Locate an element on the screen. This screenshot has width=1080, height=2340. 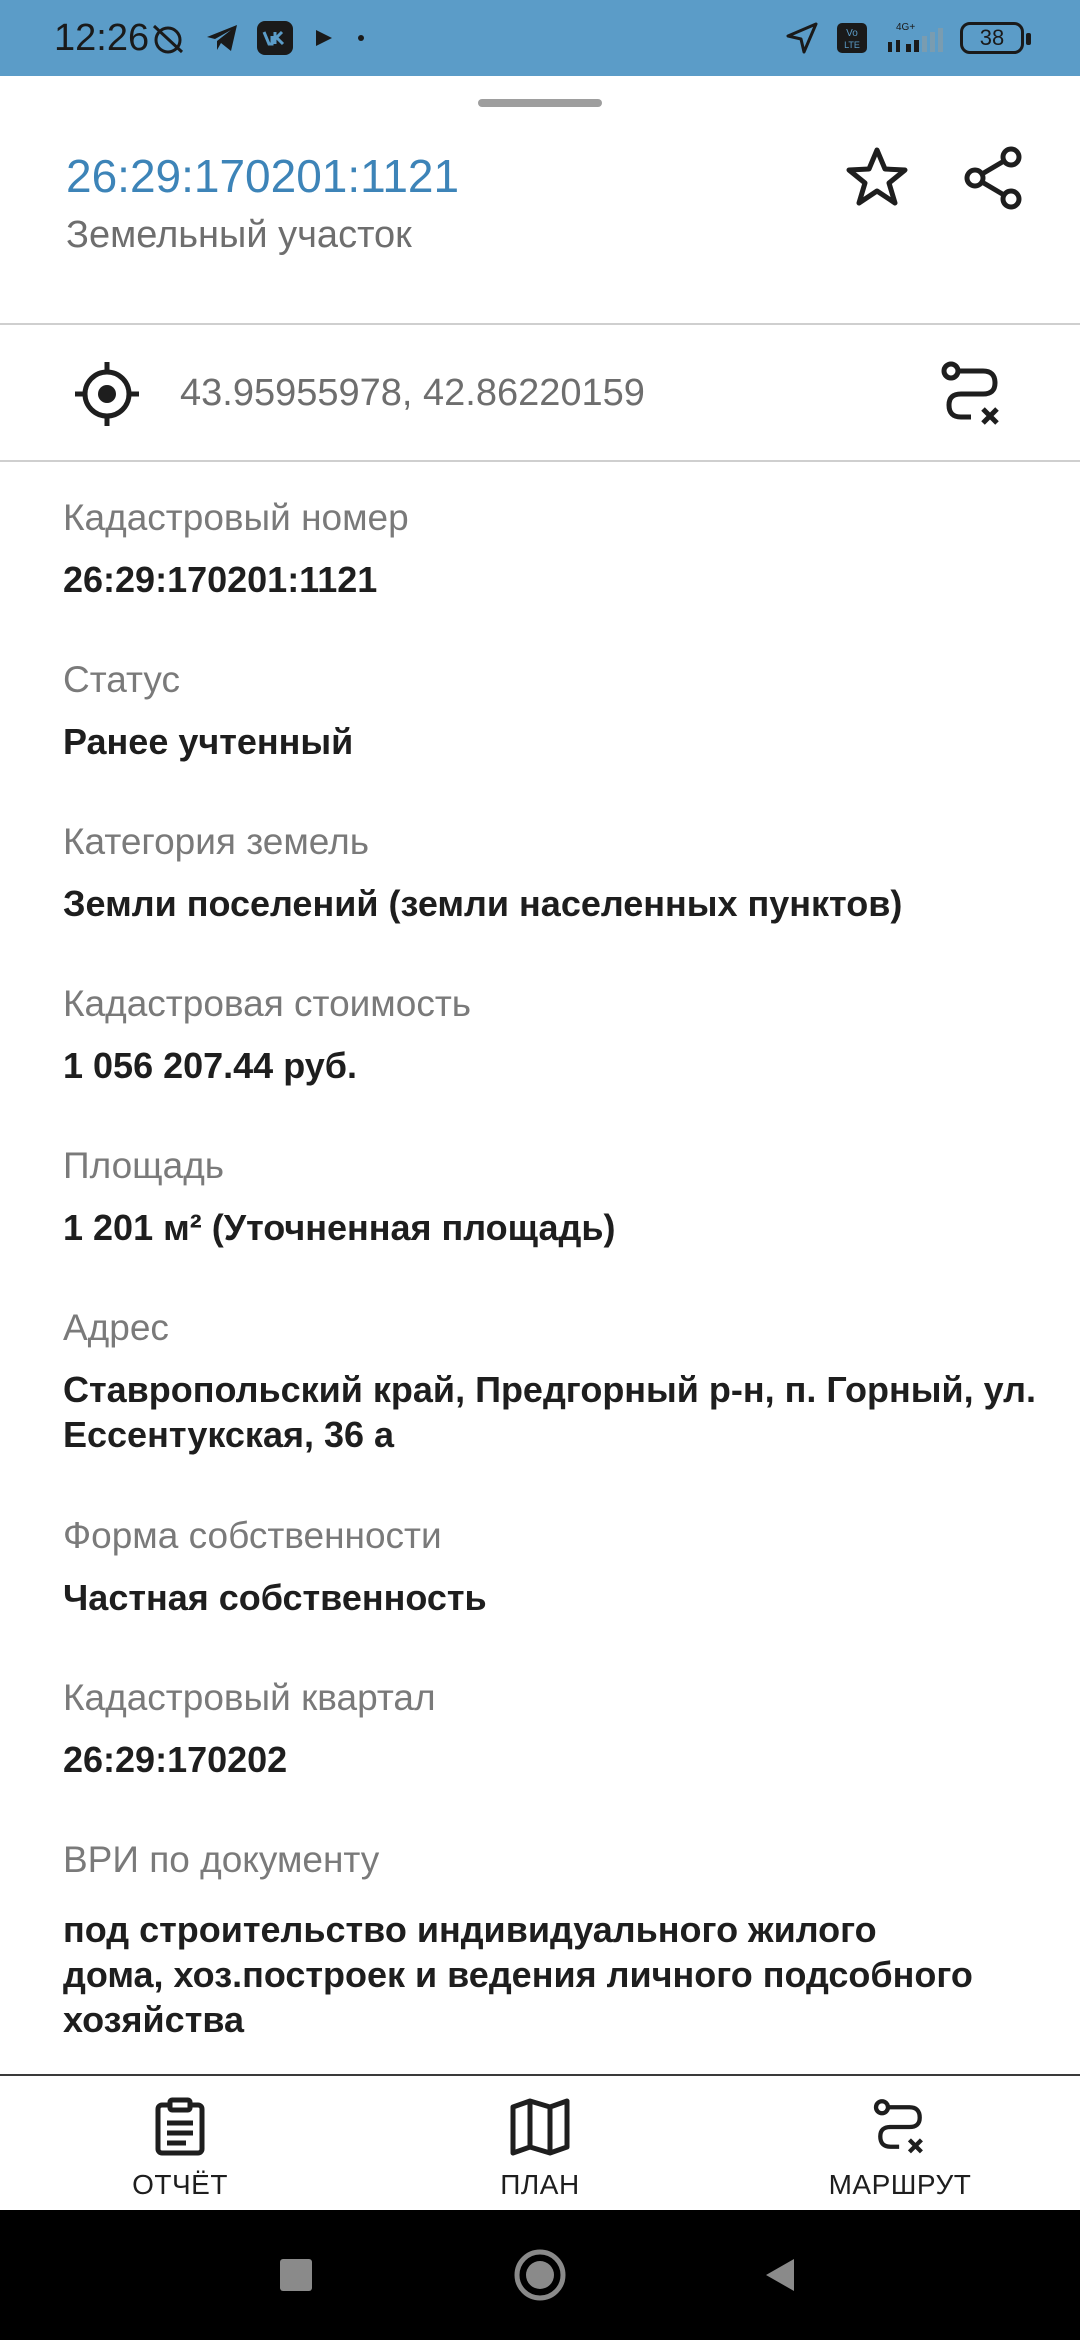
coordinates-divider is located at coordinates (540, 461).